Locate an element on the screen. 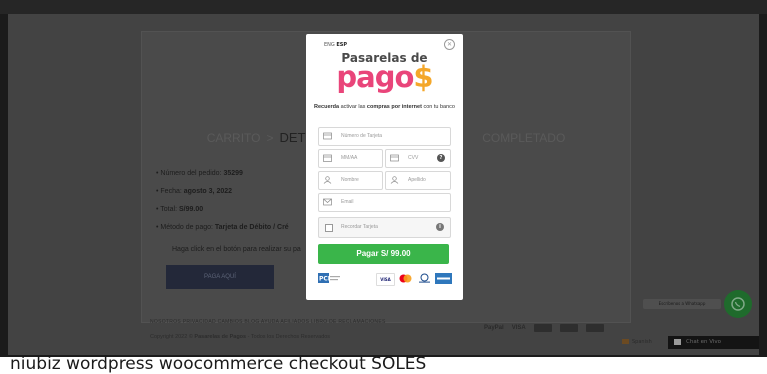  close-icon: ✕ is located at coordinates (449, 44).